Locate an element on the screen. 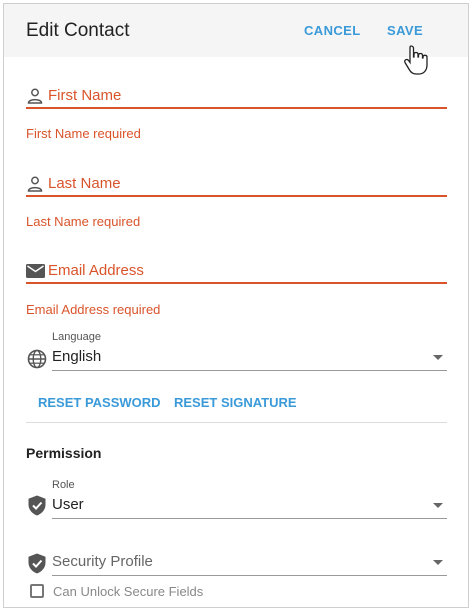 The height and width of the screenshot is (611, 474). last-name-label: Last Name is located at coordinates (84, 183).